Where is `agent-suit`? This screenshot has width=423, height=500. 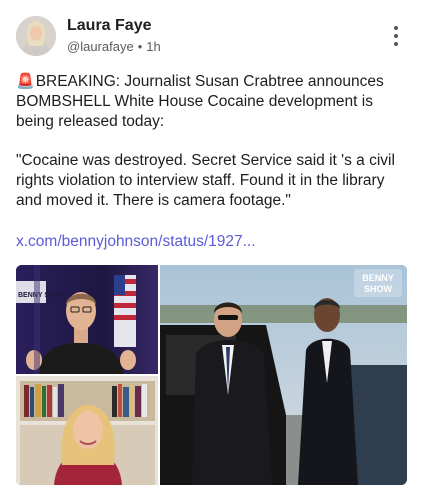 agent-suit is located at coordinates (232, 412).